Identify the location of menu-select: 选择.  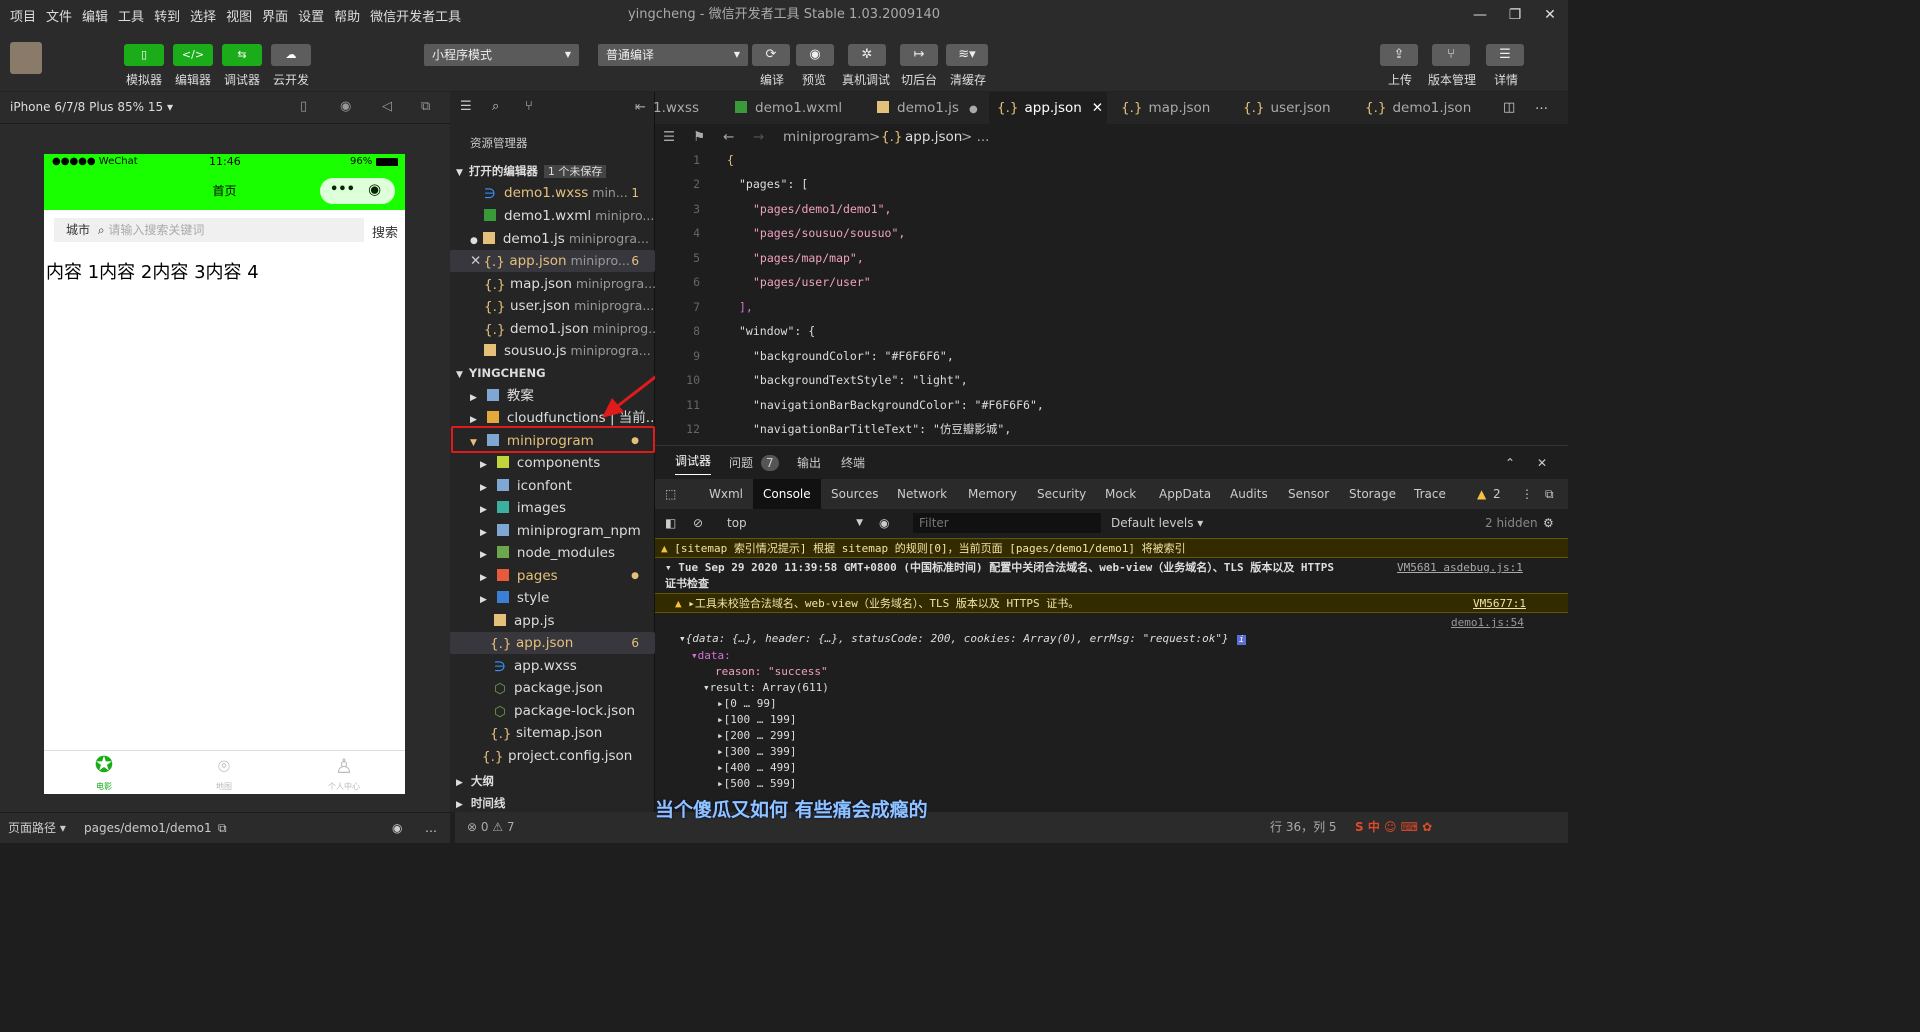
(203, 15).